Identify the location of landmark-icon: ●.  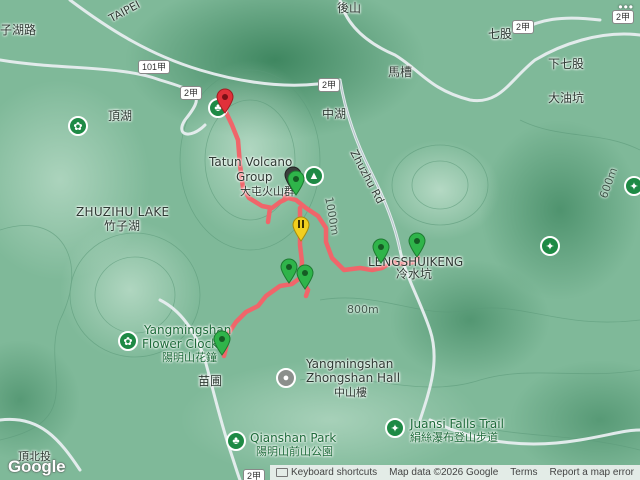
(286, 378).